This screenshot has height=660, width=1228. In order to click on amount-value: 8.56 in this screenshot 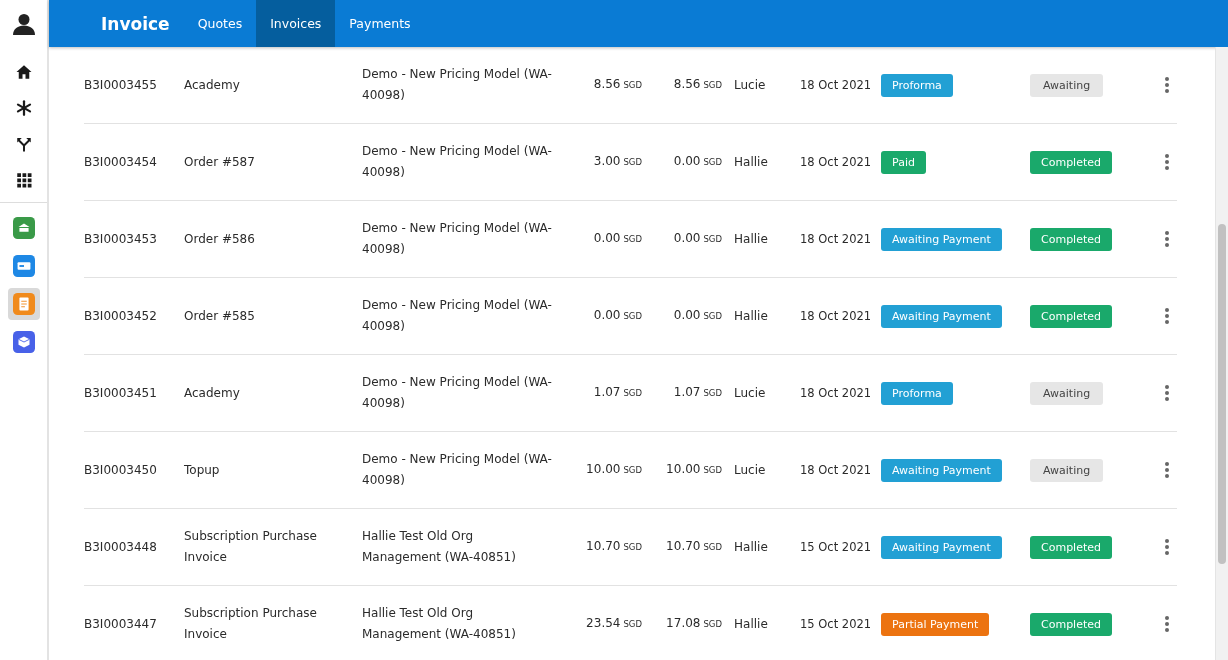, I will do `click(607, 84)`.